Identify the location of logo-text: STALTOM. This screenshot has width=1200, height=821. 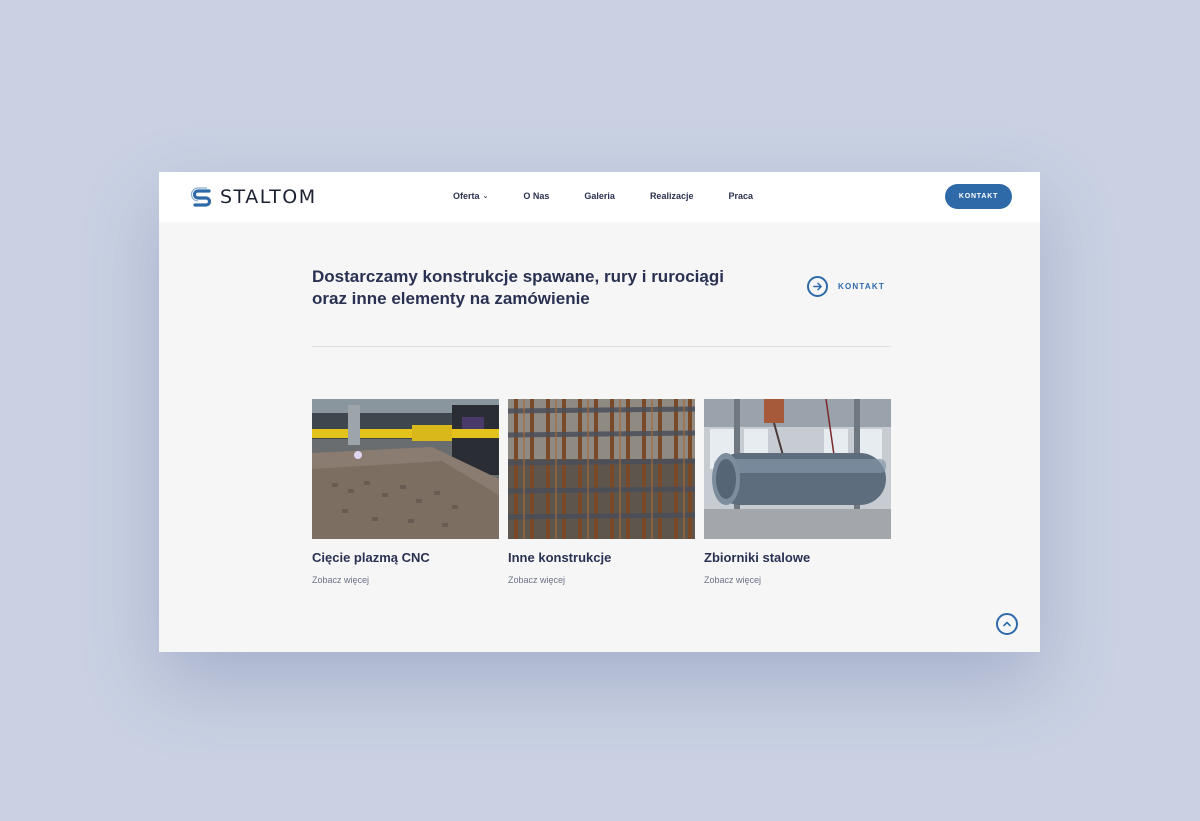
(268, 197).